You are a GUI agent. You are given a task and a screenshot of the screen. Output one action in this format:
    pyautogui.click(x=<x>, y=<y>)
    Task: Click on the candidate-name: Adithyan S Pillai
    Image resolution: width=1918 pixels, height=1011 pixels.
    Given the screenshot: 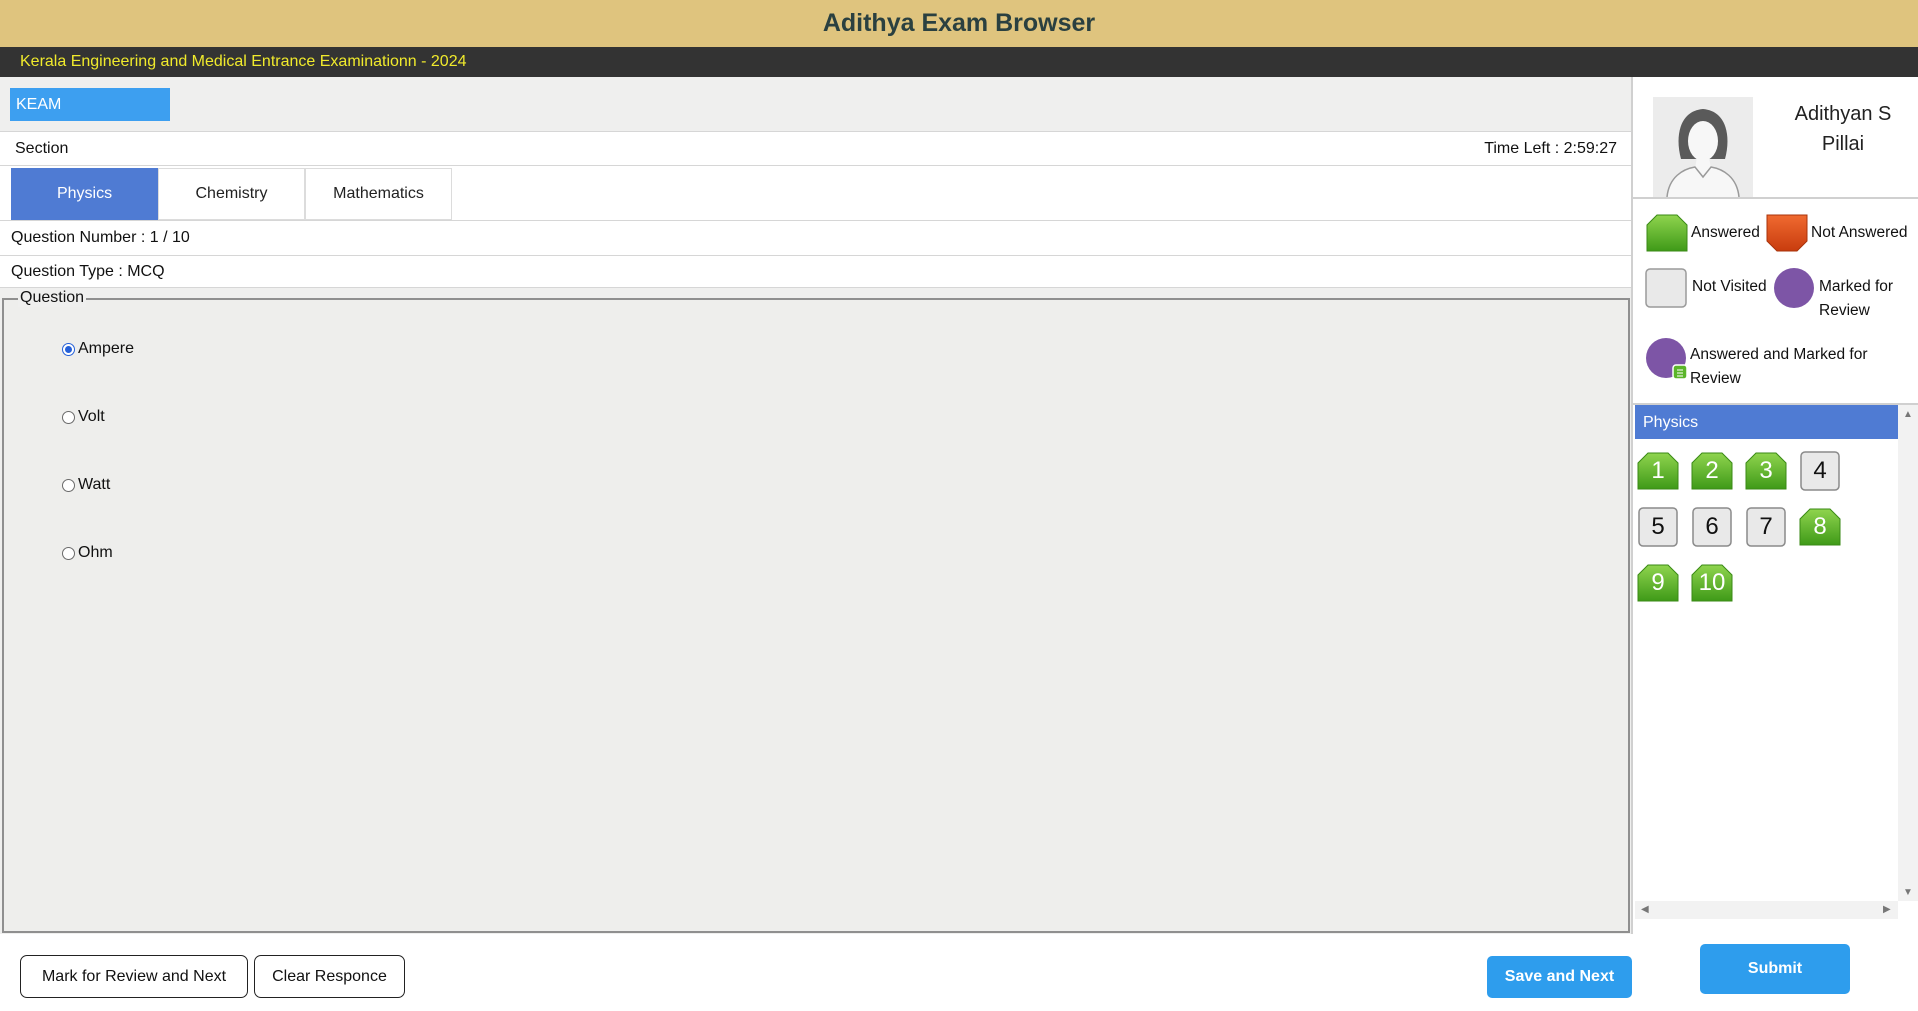 What is the action you would take?
    pyautogui.click(x=1843, y=129)
    